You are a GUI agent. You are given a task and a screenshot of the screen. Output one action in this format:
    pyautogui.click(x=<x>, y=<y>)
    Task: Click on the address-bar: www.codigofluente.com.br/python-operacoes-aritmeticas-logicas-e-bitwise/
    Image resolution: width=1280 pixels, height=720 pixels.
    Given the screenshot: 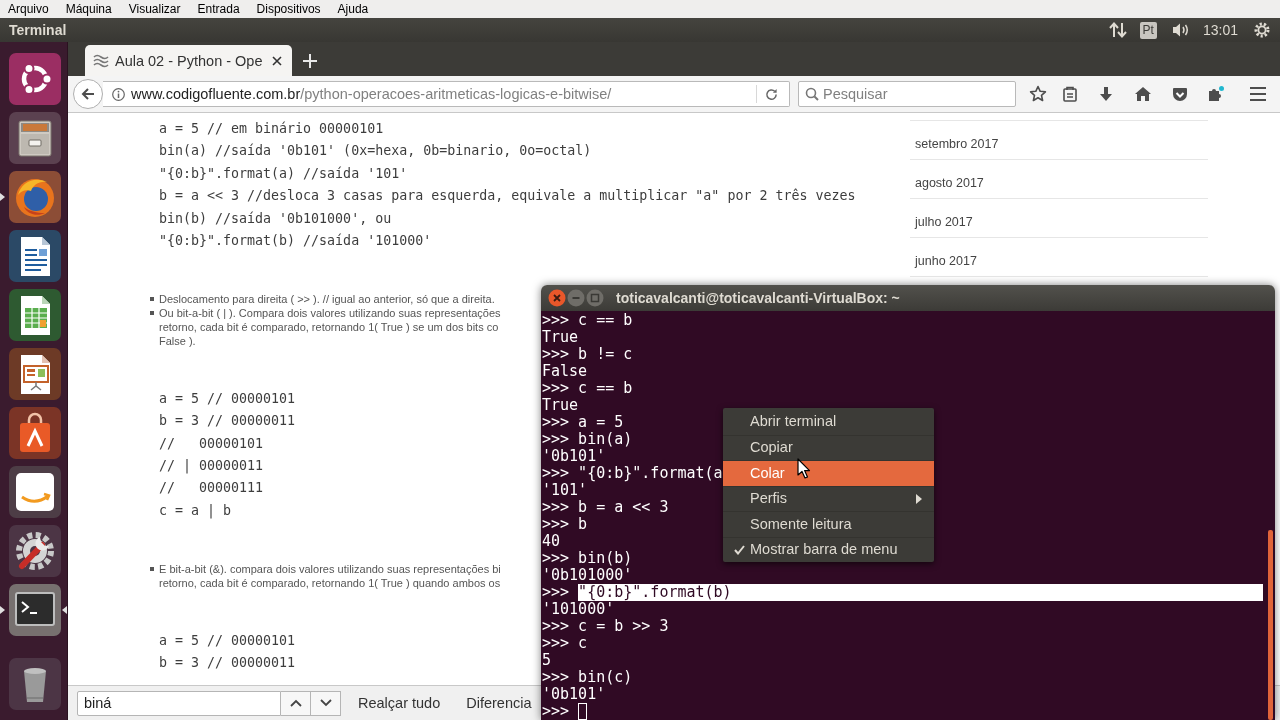 What is the action you would take?
    pyautogui.click(x=446, y=94)
    